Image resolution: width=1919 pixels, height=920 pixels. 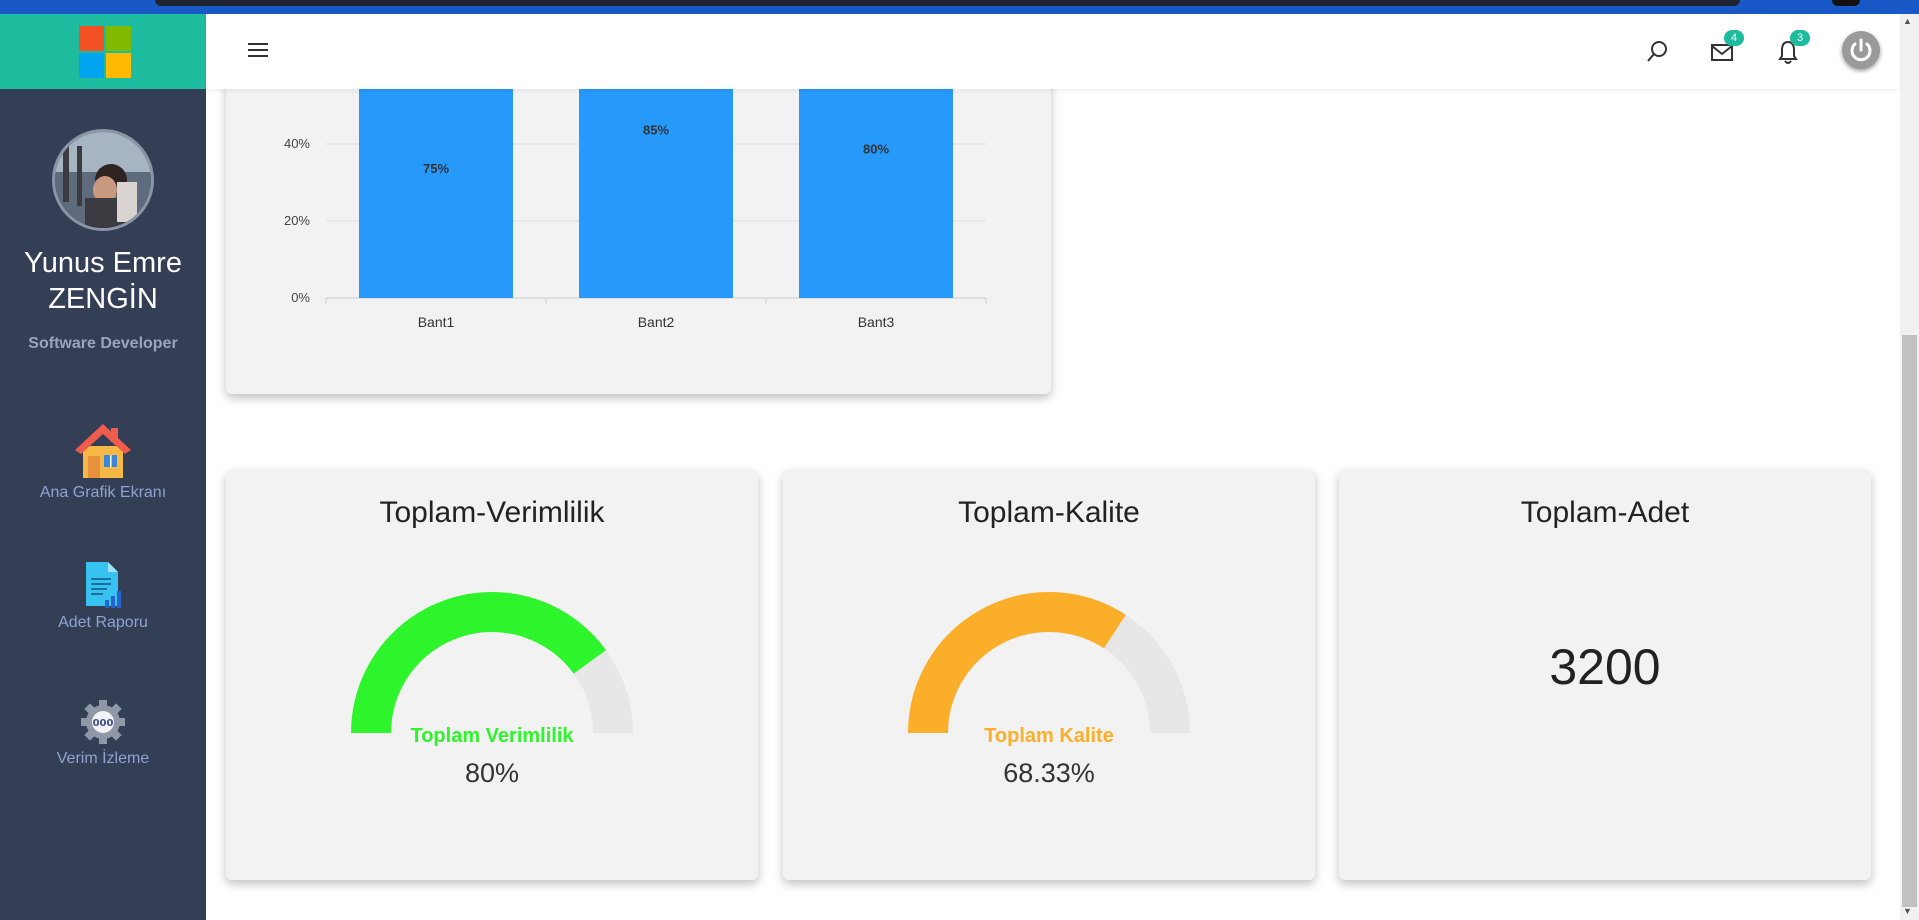 I want to click on power-button, so click(x=1861, y=50).